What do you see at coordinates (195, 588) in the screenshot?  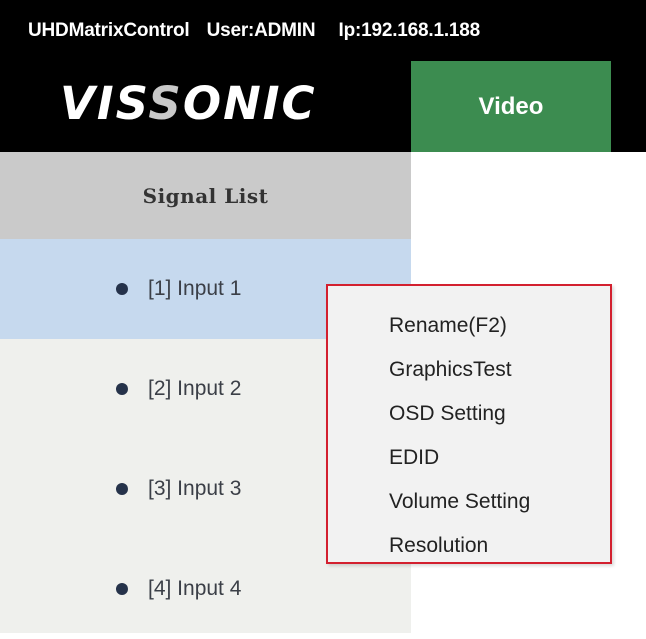 I see `signal-item-label: [4] Input 4` at bounding box center [195, 588].